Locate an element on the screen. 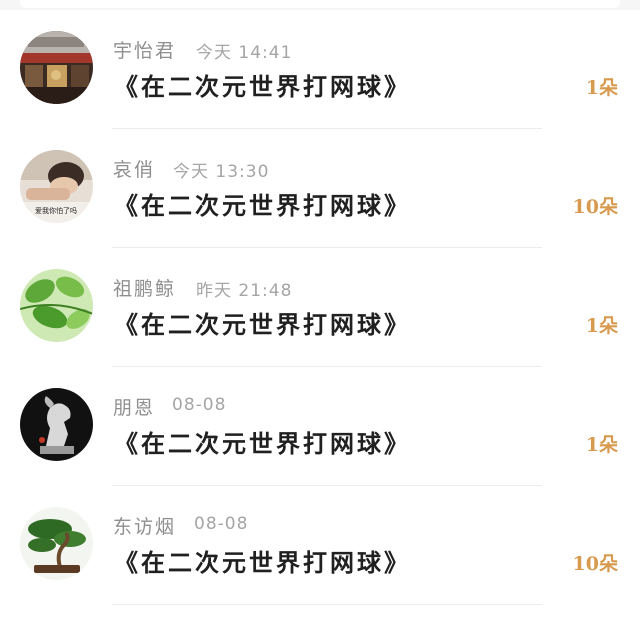 This screenshot has height=617, width=640. comment-time: 今天 13:30 is located at coordinates (221, 172).